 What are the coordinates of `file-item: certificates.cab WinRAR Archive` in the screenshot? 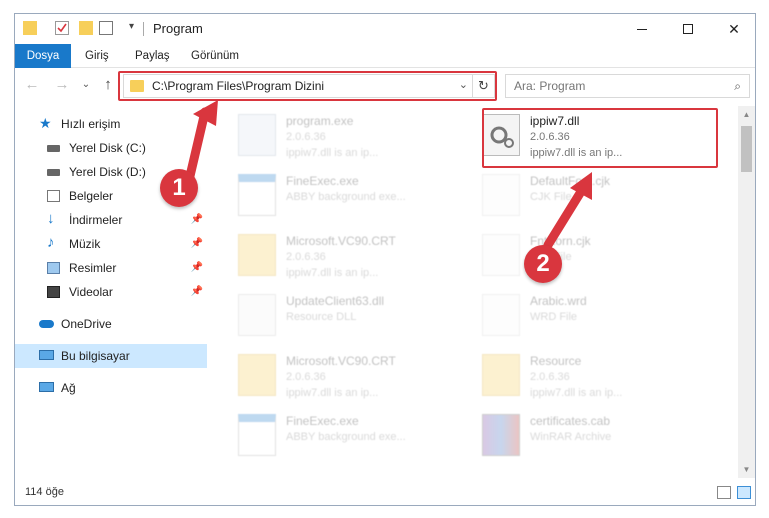 It's located at (604, 435).